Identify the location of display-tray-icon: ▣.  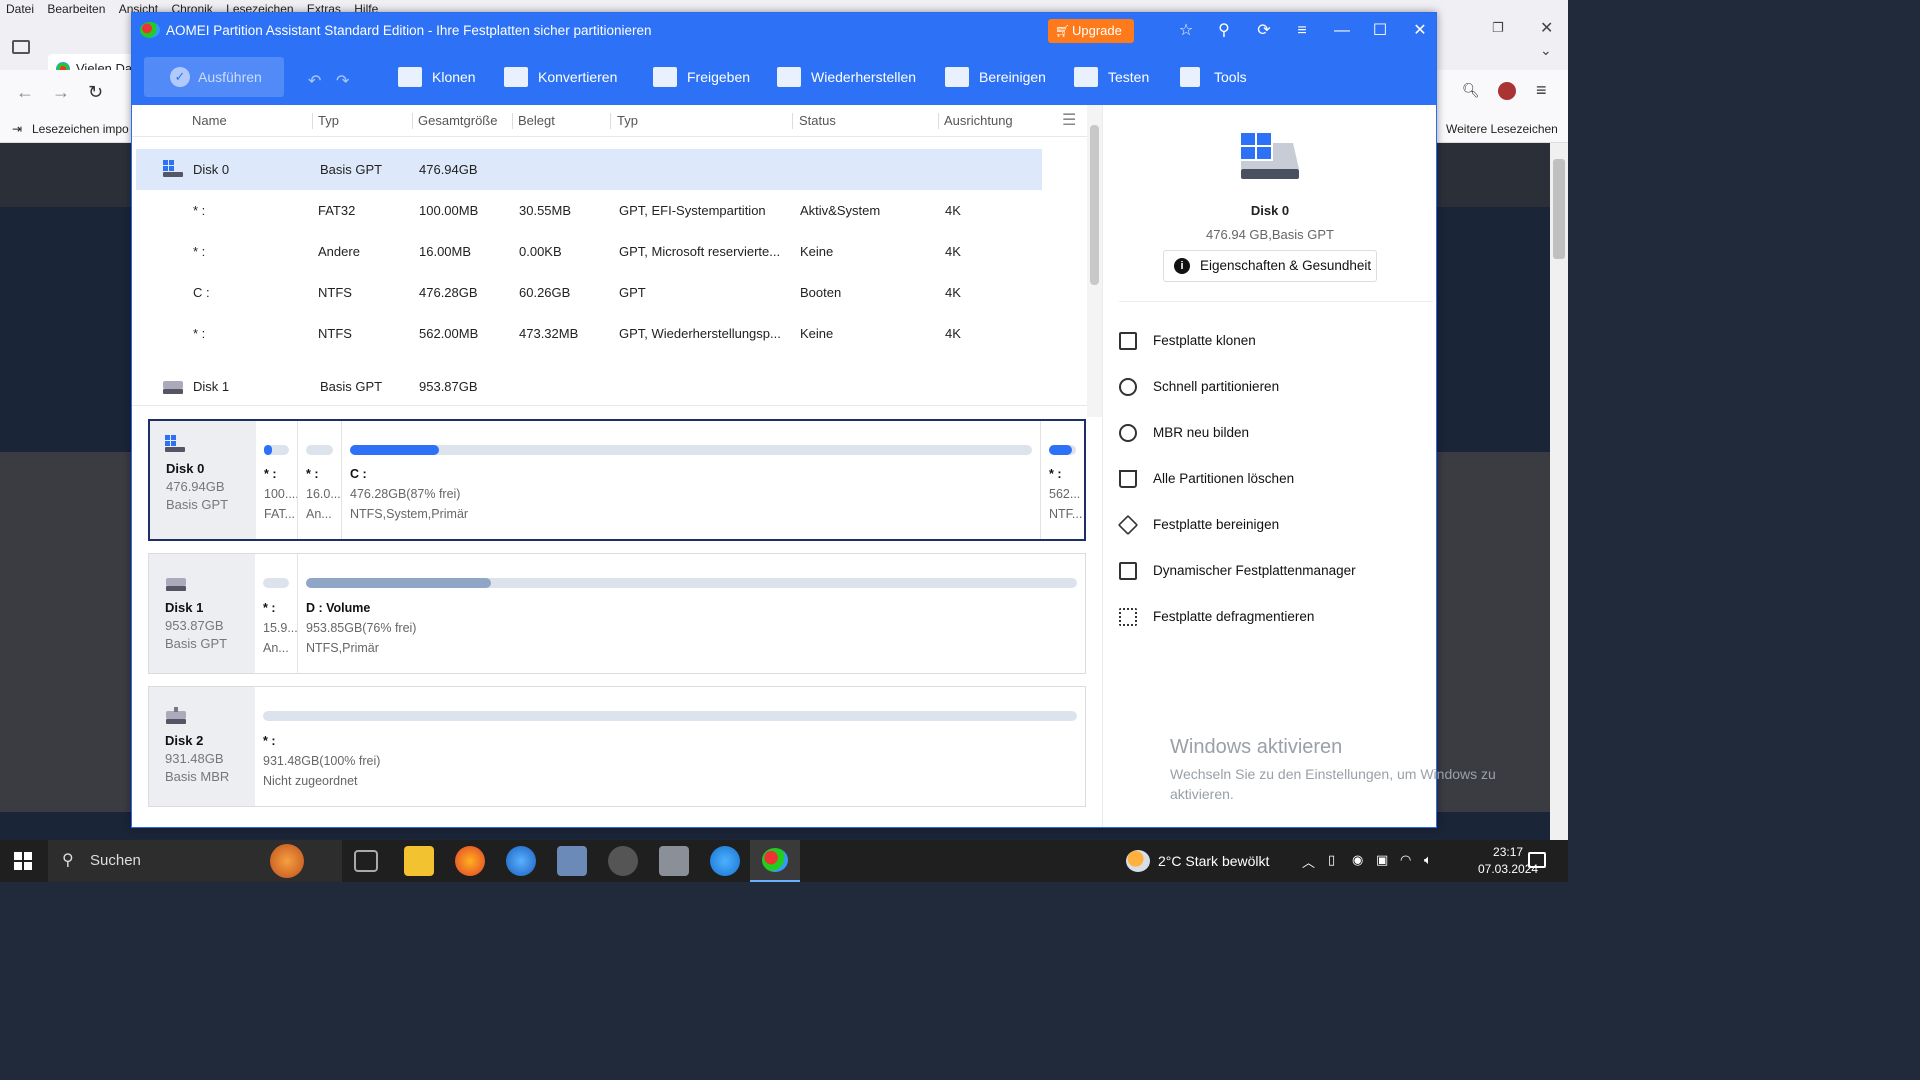
(1382, 860).